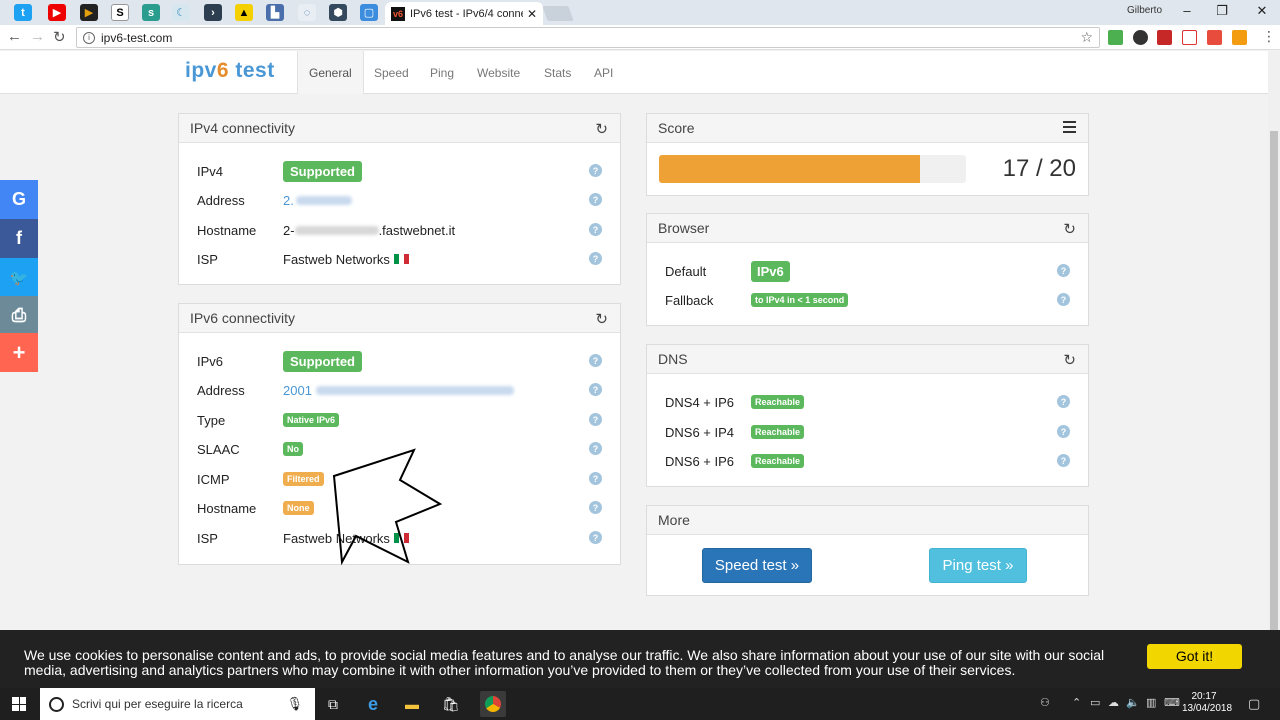  Describe the element at coordinates (19, 352) in the screenshot. I see `more-share-button: +` at that location.